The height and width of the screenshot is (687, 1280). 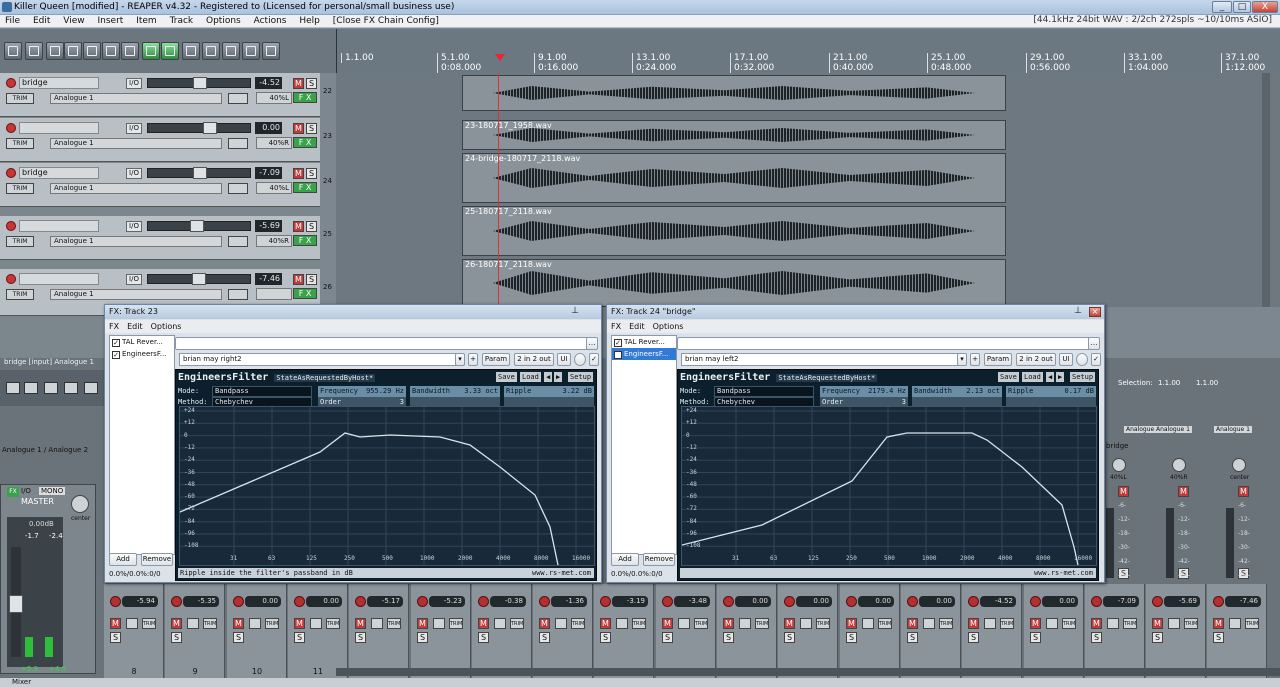 I want to click on fx-menu-fx: FX, so click(x=616, y=326).